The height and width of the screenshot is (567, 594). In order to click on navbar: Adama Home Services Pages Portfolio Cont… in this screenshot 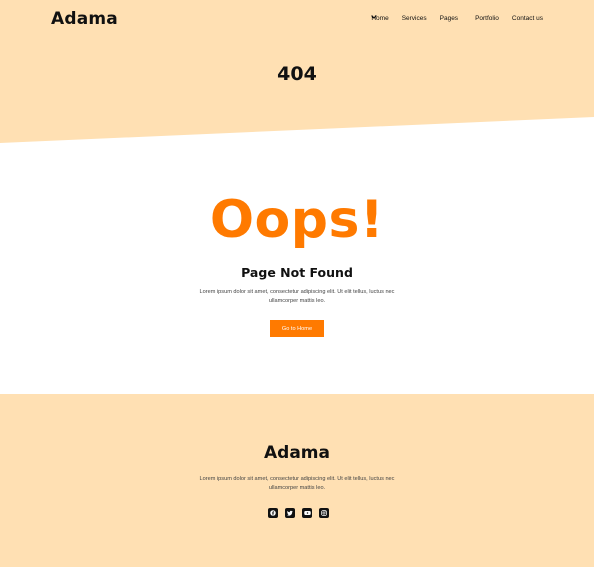, I will do `click(297, 20)`.